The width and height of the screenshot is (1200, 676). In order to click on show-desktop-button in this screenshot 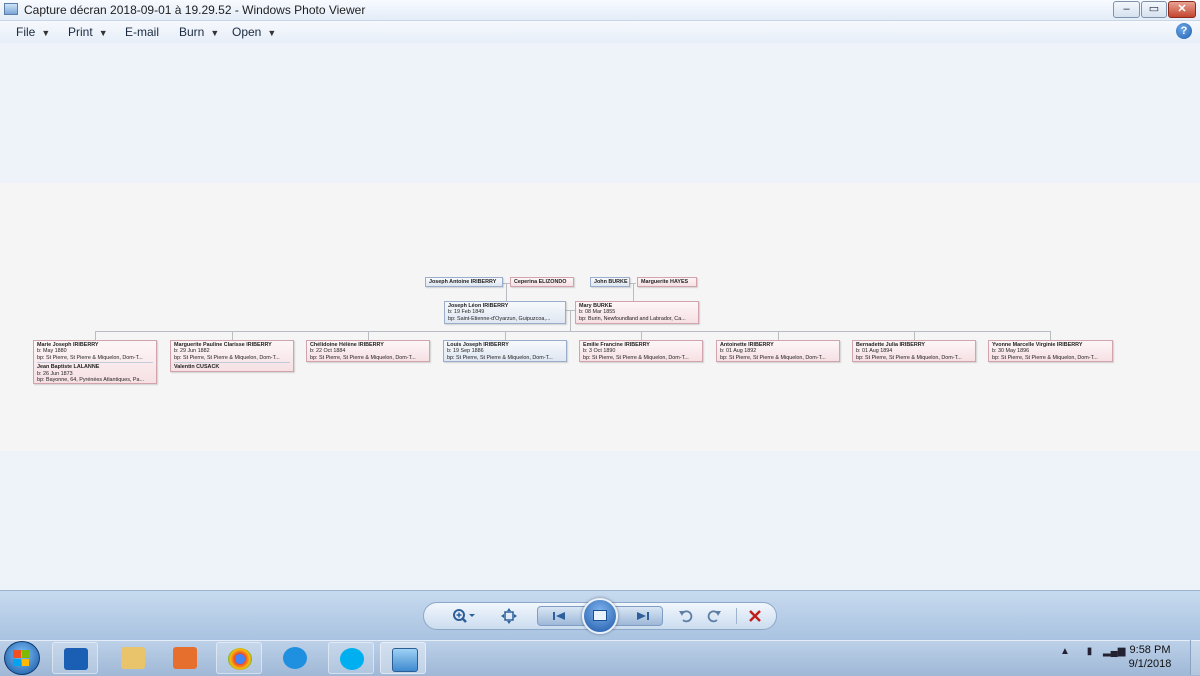, I will do `click(1195, 657)`.